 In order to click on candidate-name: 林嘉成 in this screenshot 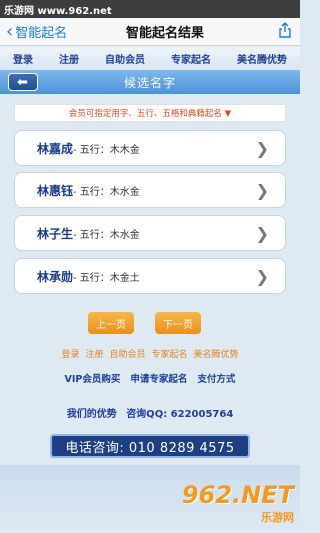, I will do `click(55, 148)`.